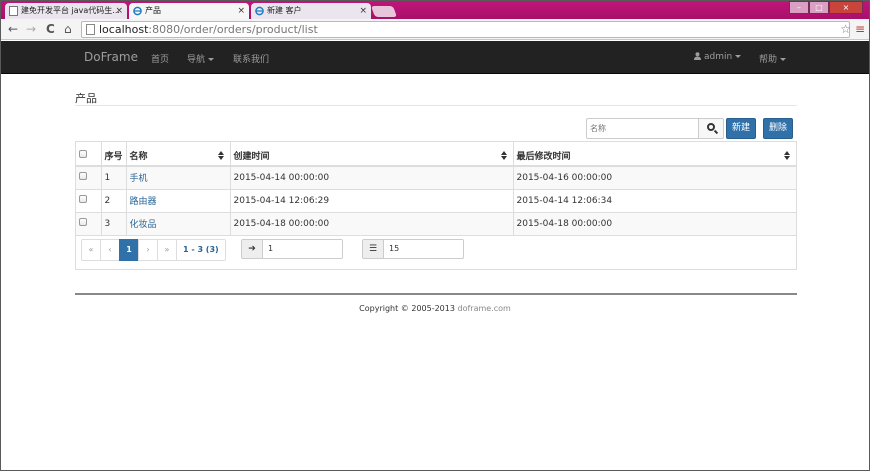 This screenshot has width=870, height=471. I want to click on product-link: 路由器, so click(143, 202).